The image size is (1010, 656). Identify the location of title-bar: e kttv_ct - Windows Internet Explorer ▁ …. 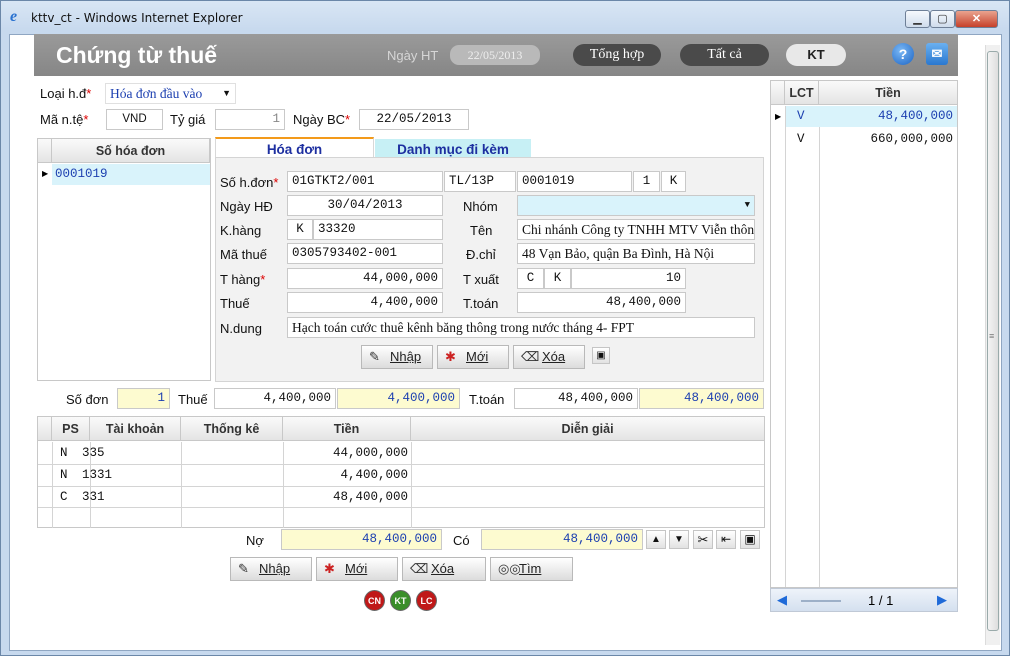
(505, 18).